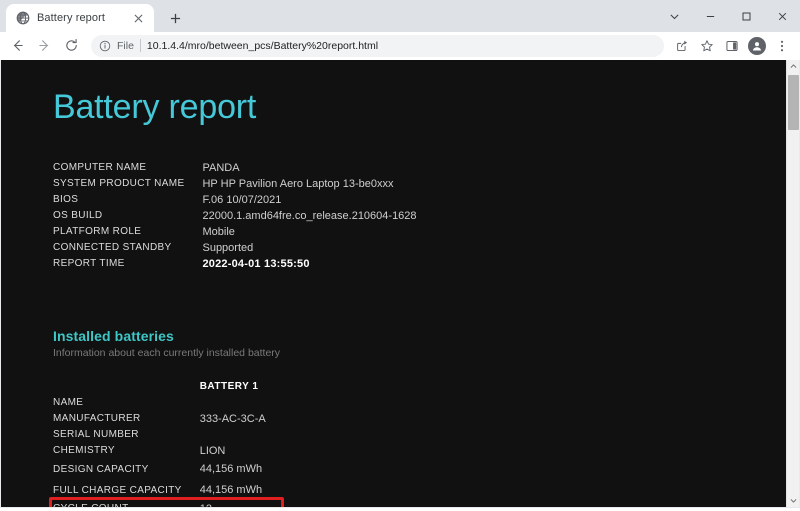  Describe the element at coordinates (126, 504) in the screenshot. I see `row-label: CYCLE COUNT` at that location.